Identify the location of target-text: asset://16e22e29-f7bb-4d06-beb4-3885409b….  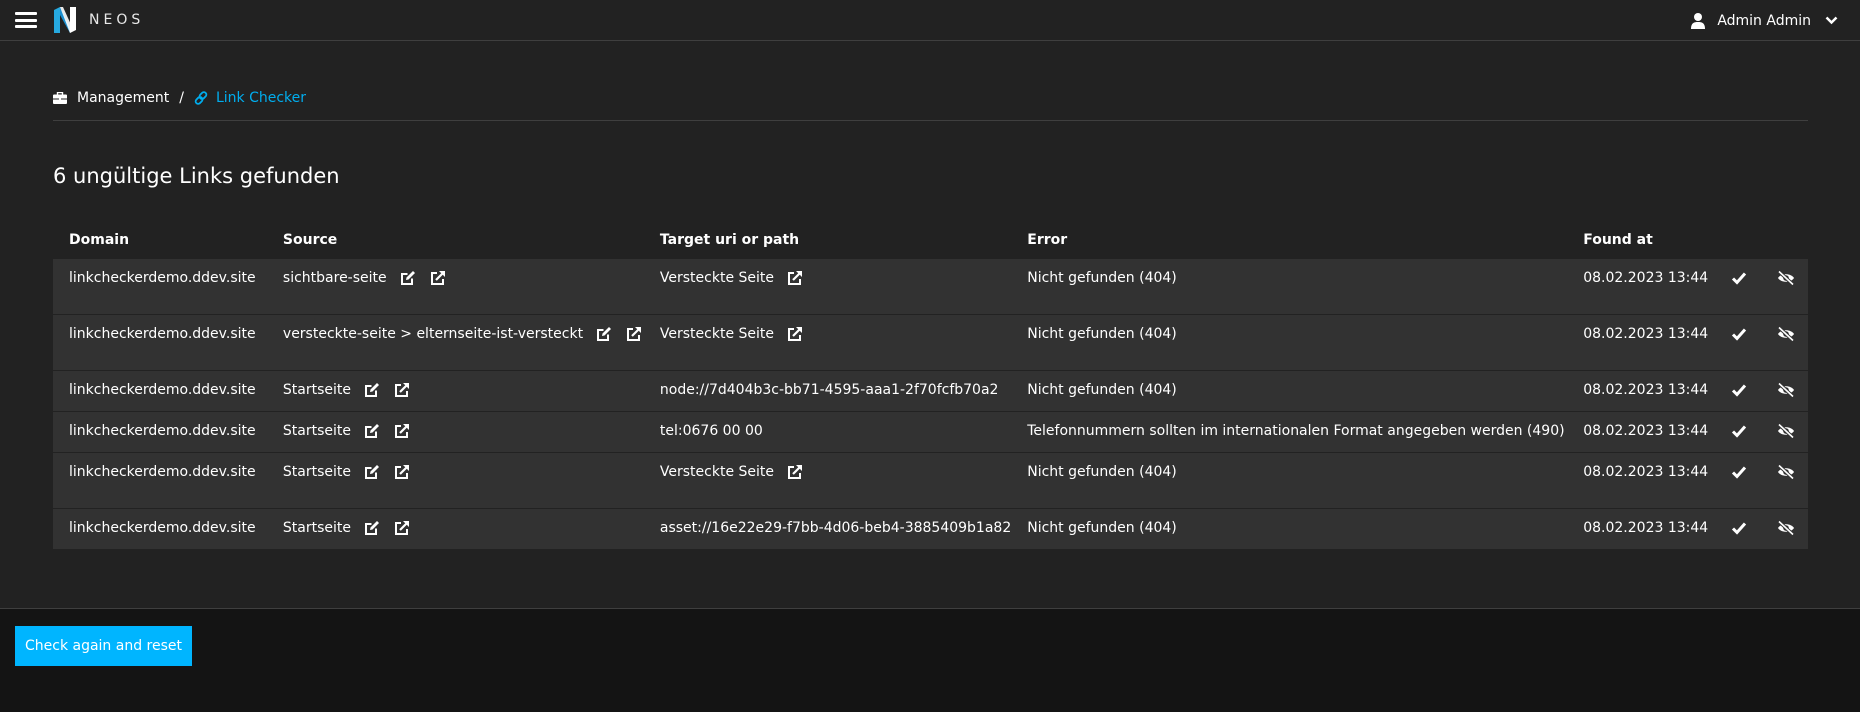
(835, 527).